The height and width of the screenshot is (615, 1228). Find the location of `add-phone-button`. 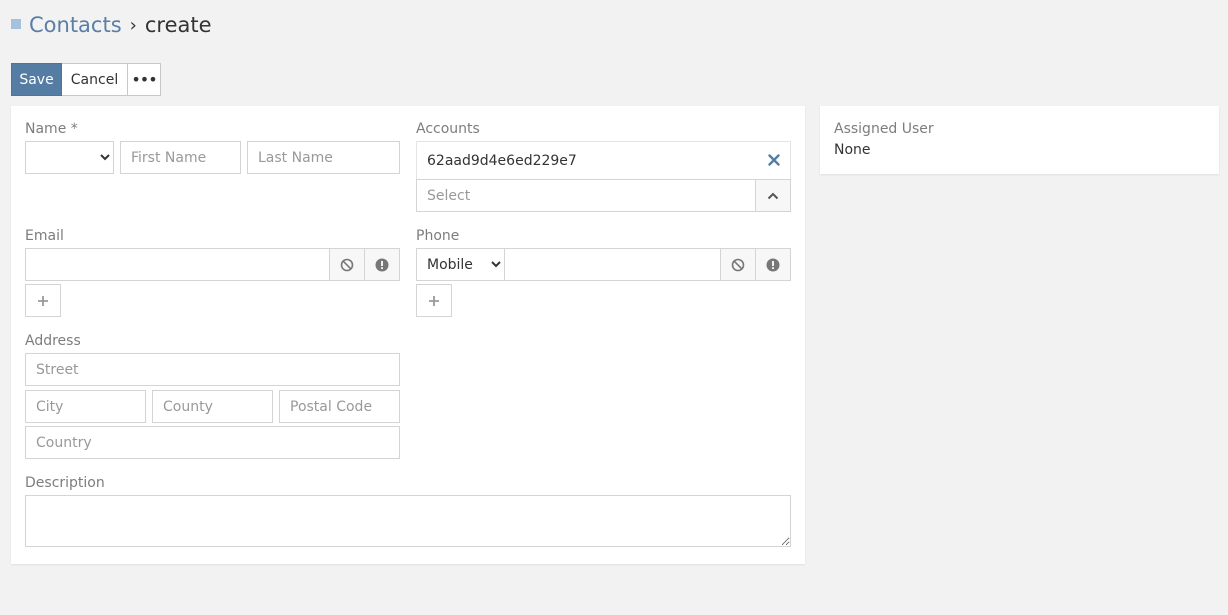

add-phone-button is located at coordinates (434, 300).